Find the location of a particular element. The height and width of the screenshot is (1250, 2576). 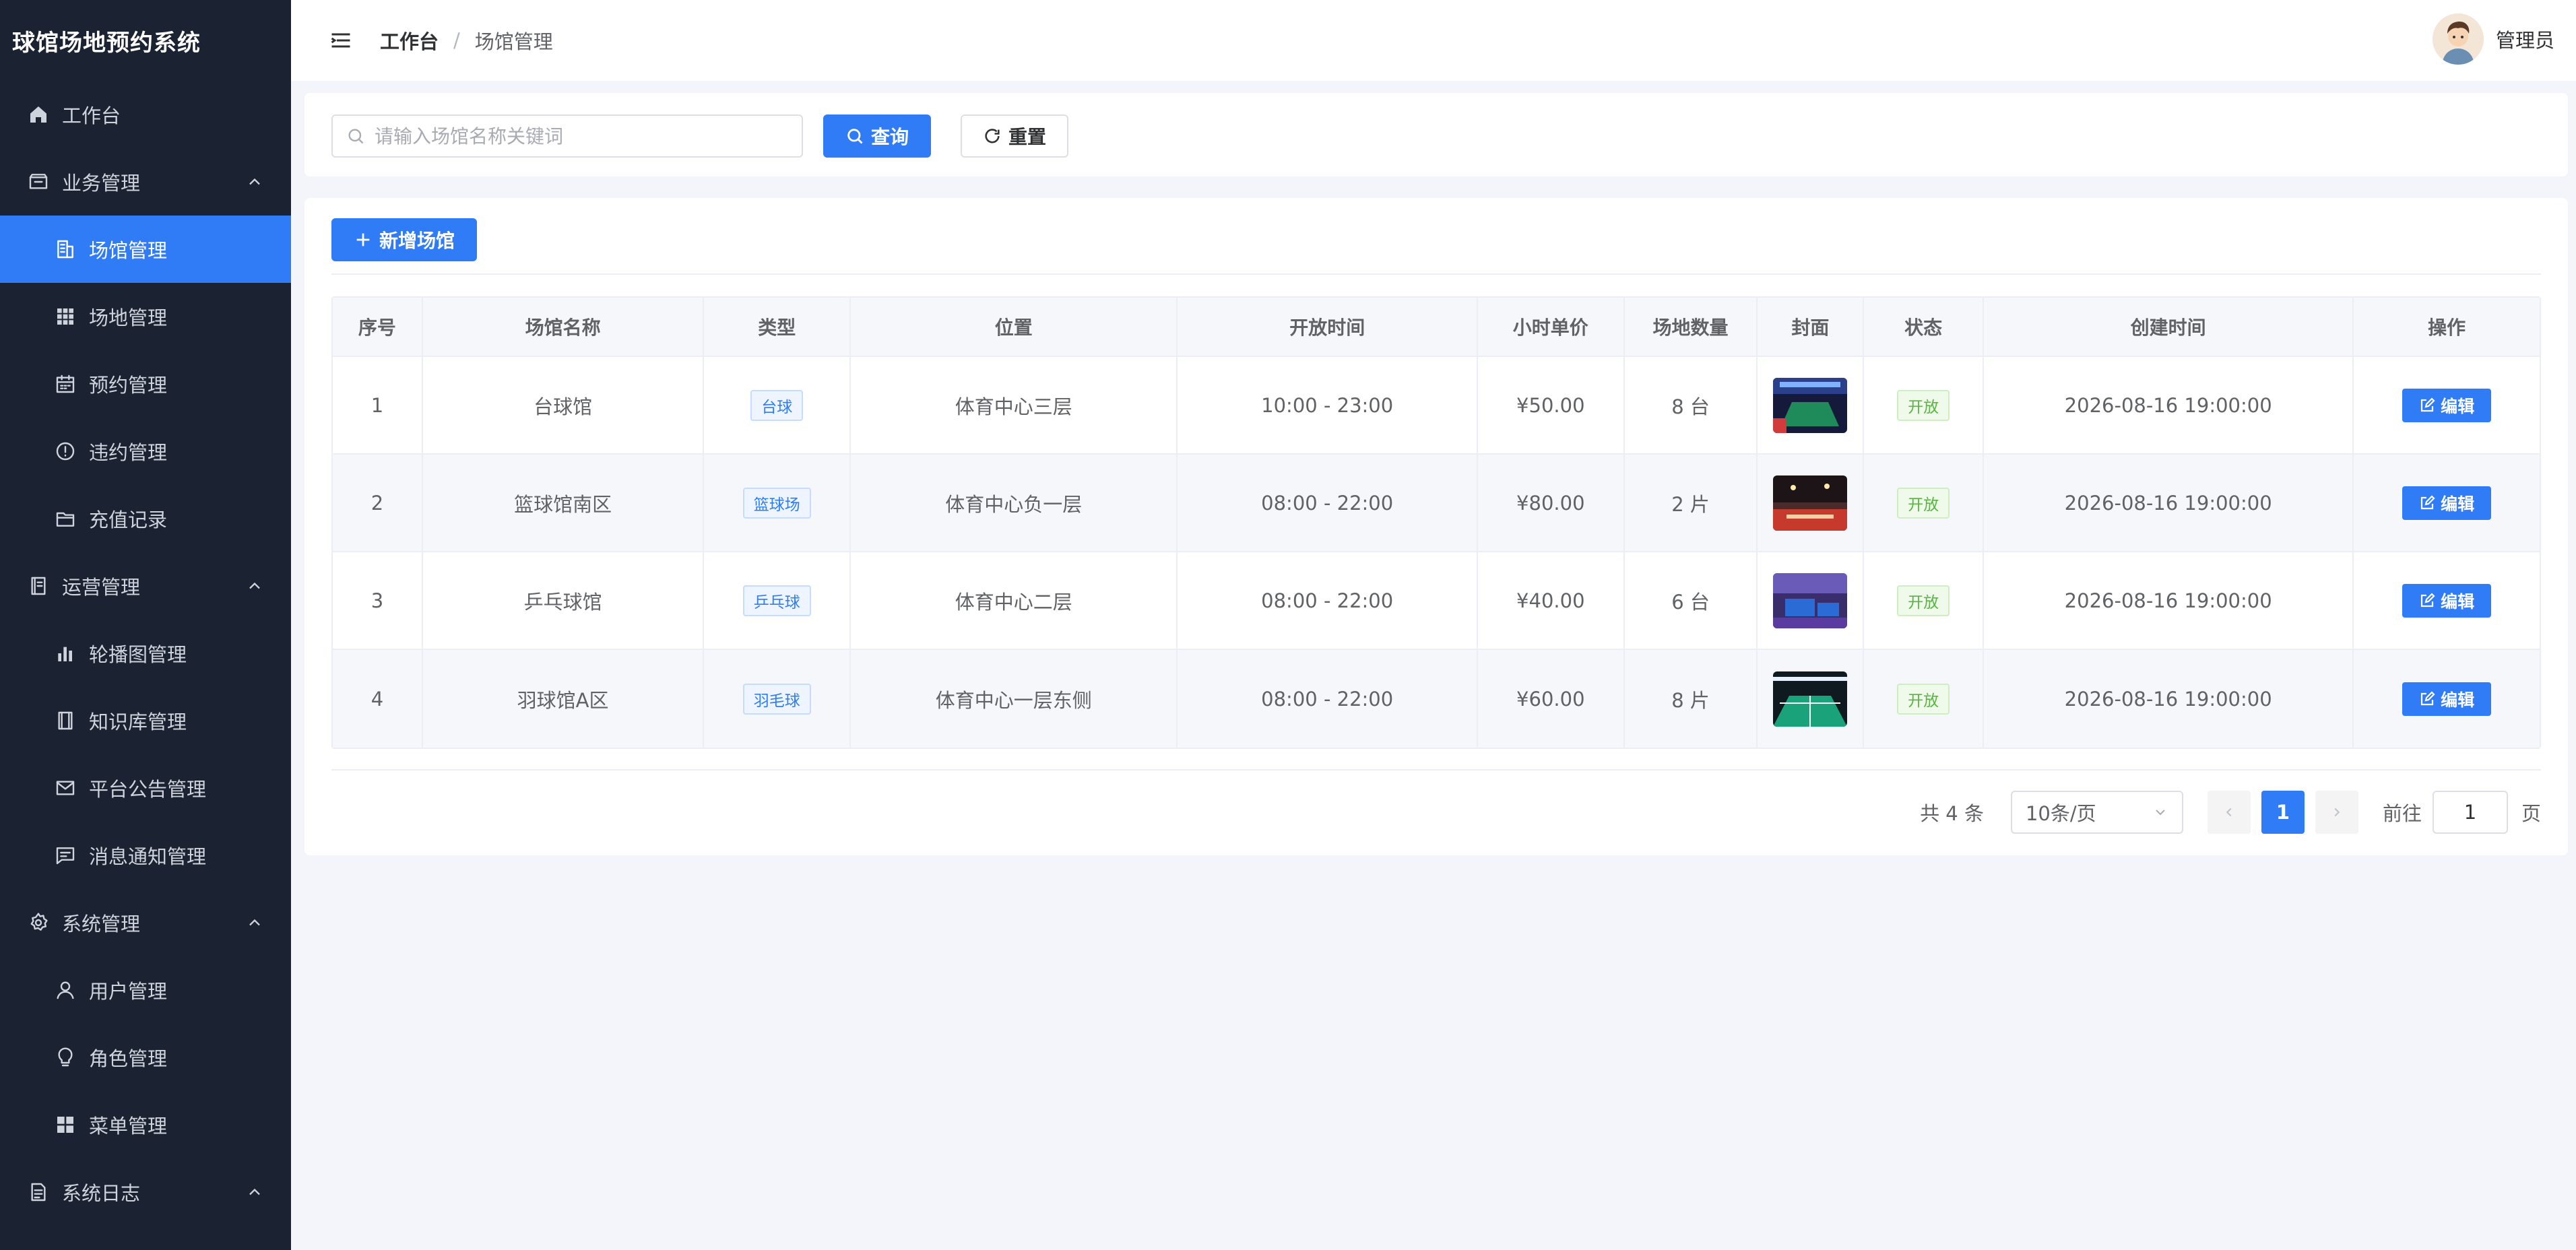

search-input is located at coordinates (577, 136).